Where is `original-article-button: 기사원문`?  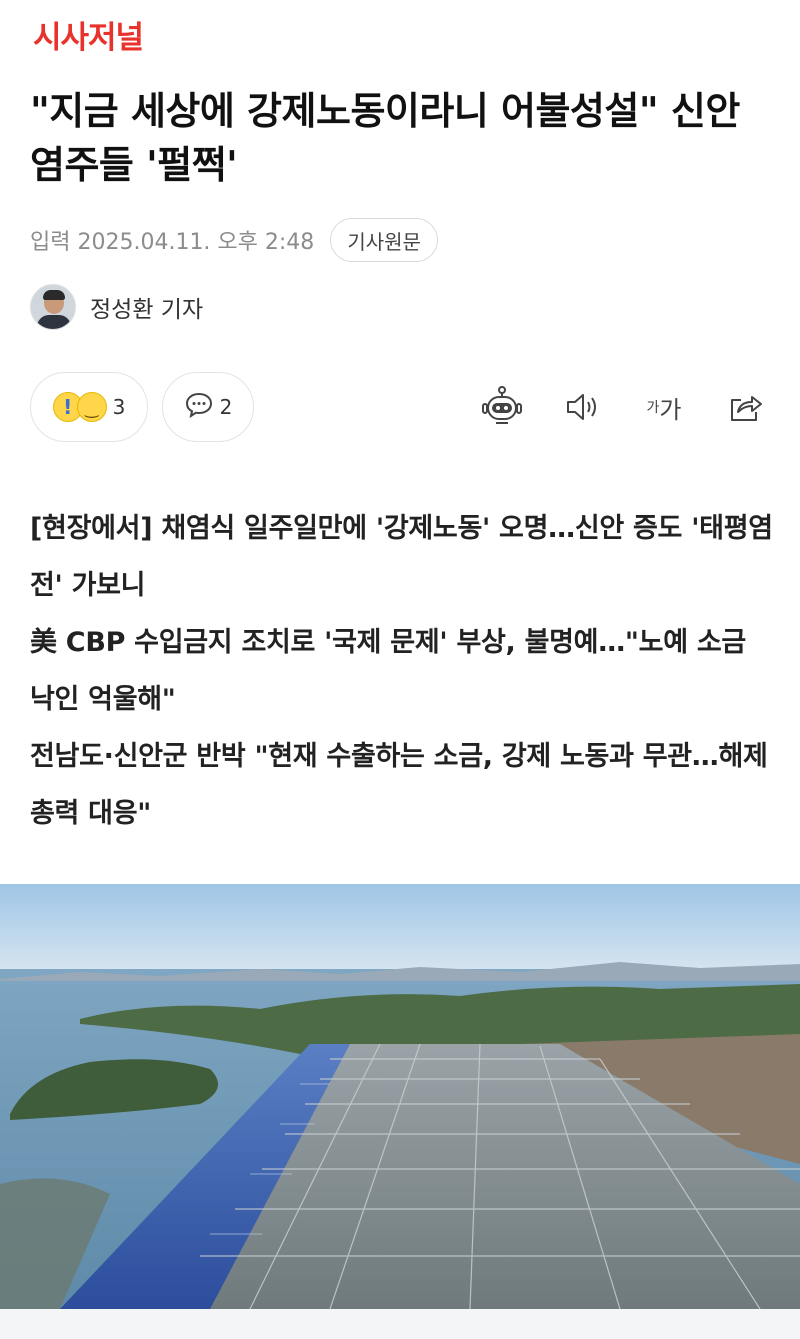 original-article-button: 기사원문 is located at coordinates (384, 240).